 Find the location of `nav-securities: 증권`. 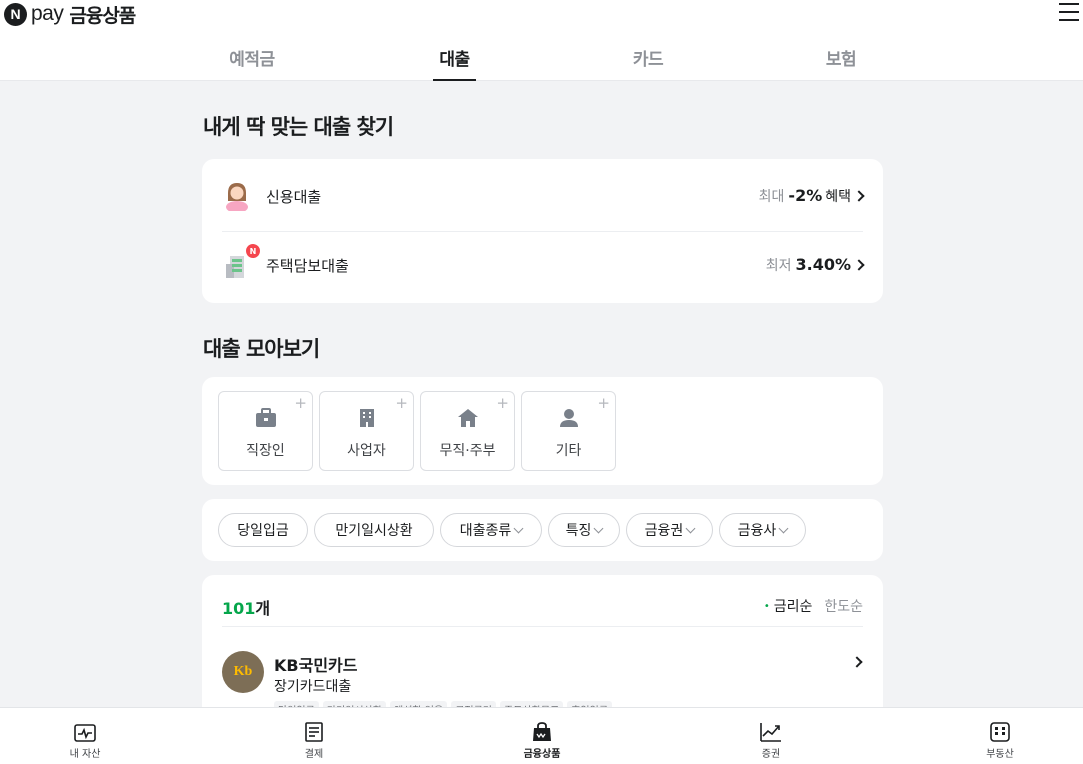

nav-securities: 증권 is located at coordinates (771, 736).